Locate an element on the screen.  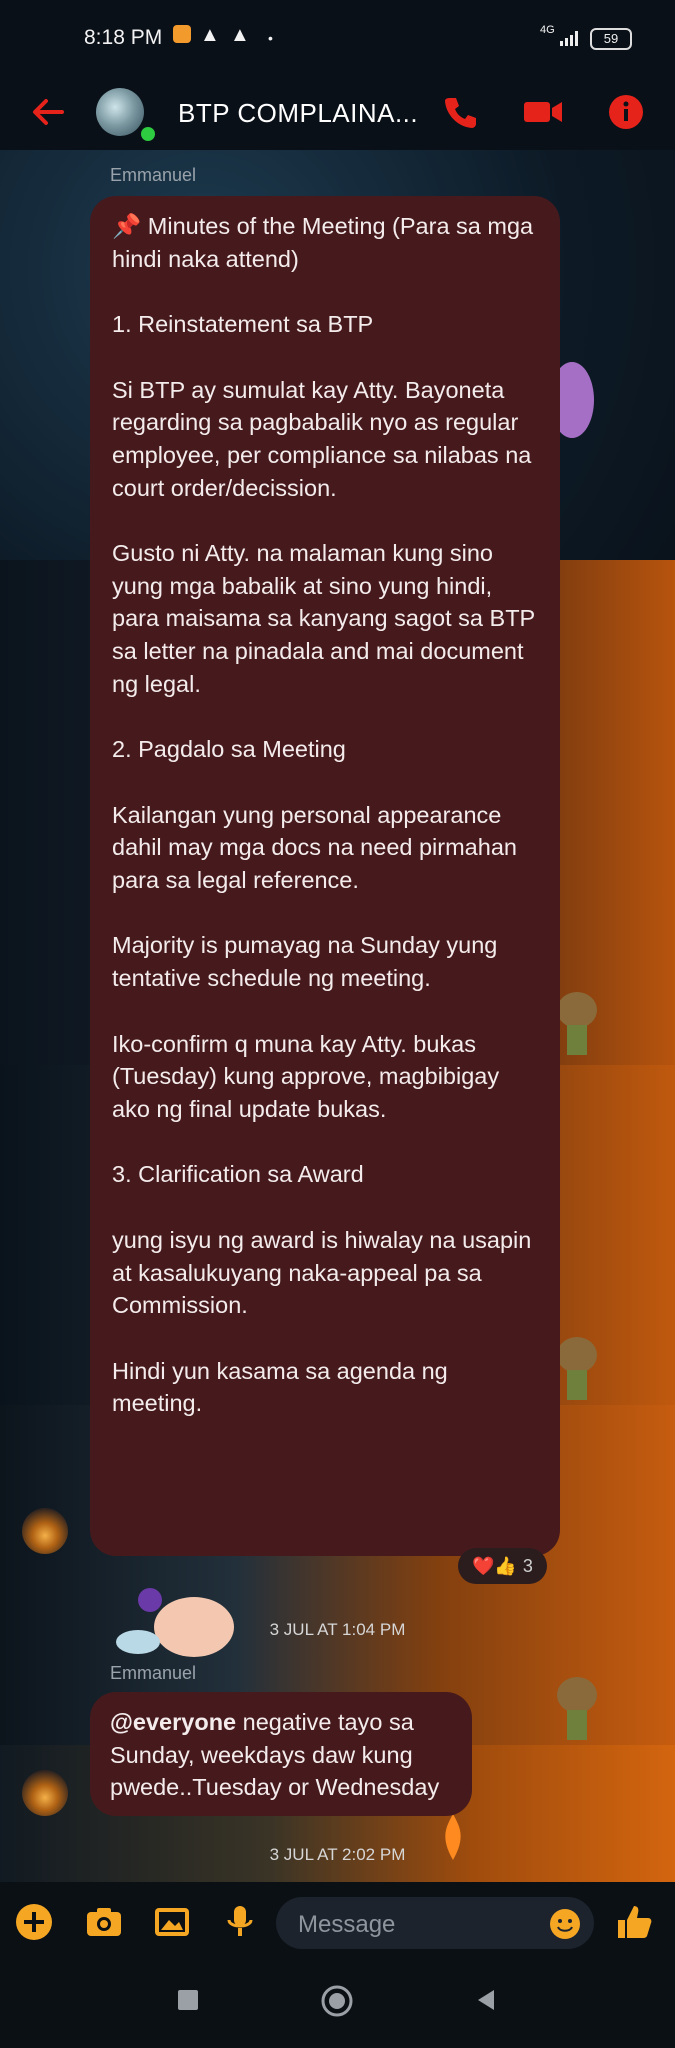
battery-level: 59 is located at coordinates (611, 39).